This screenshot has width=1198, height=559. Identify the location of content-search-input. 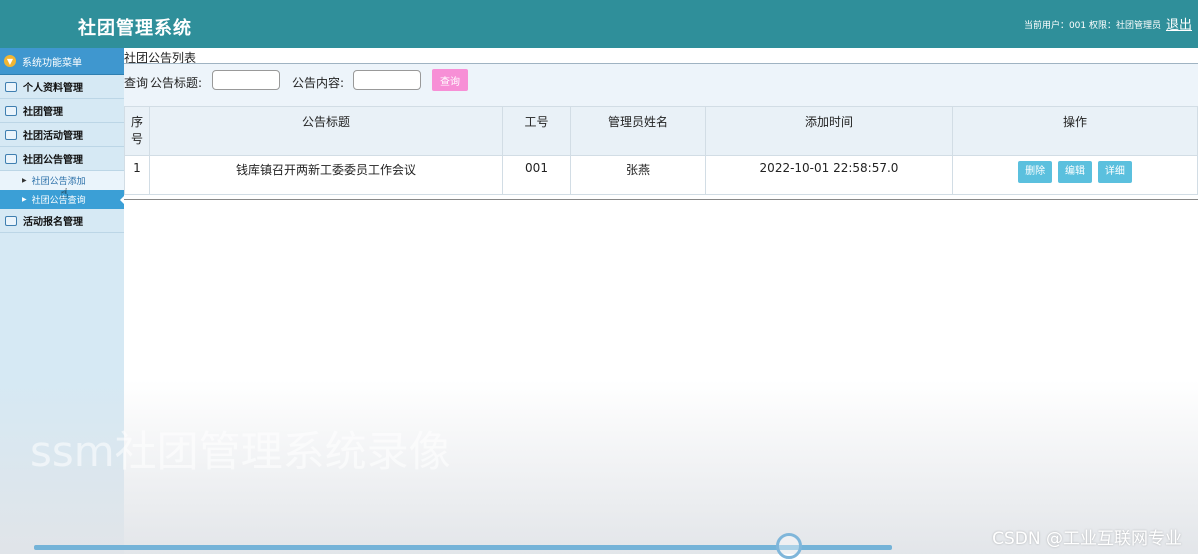
(387, 80).